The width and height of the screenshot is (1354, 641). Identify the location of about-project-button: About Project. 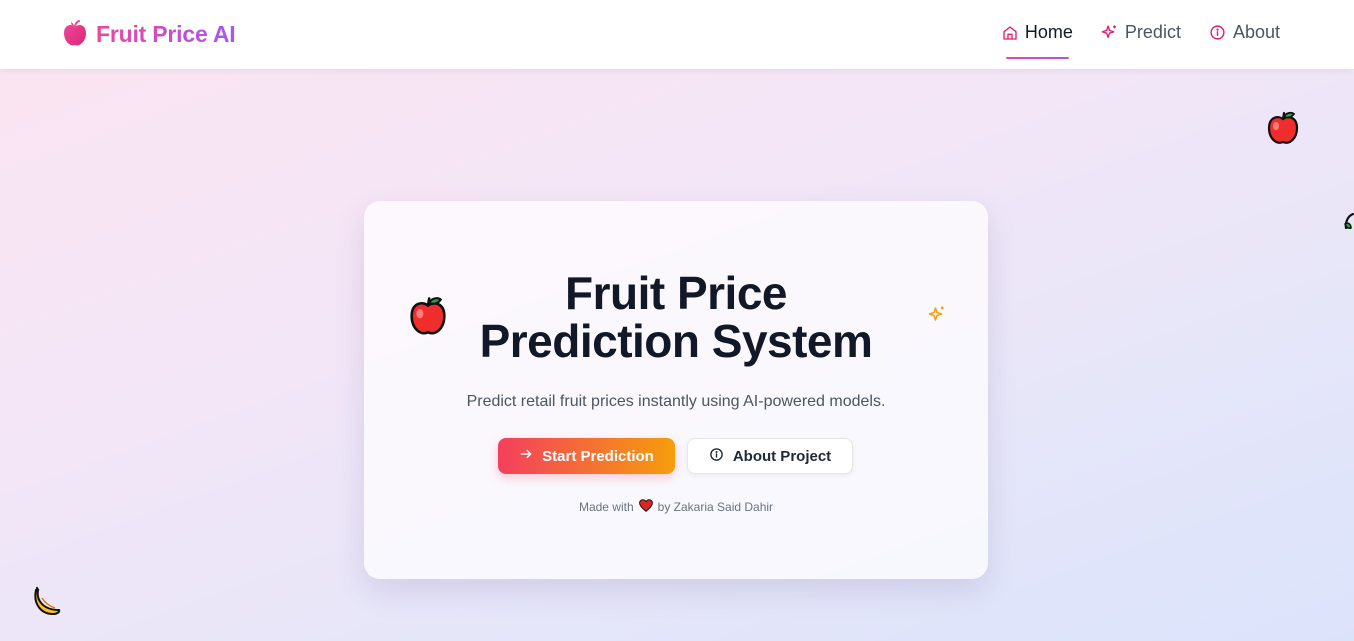
(770, 456).